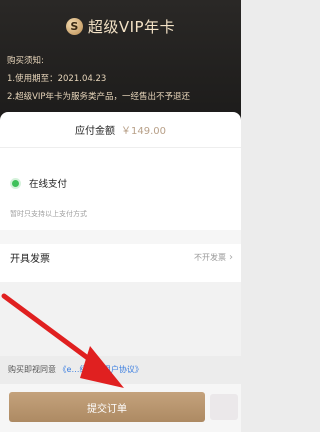  What do you see at coordinates (101, 369) in the screenshot?
I see `agreement-link: 《e…级VIP-用户协议》` at bounding box center [101, 369].